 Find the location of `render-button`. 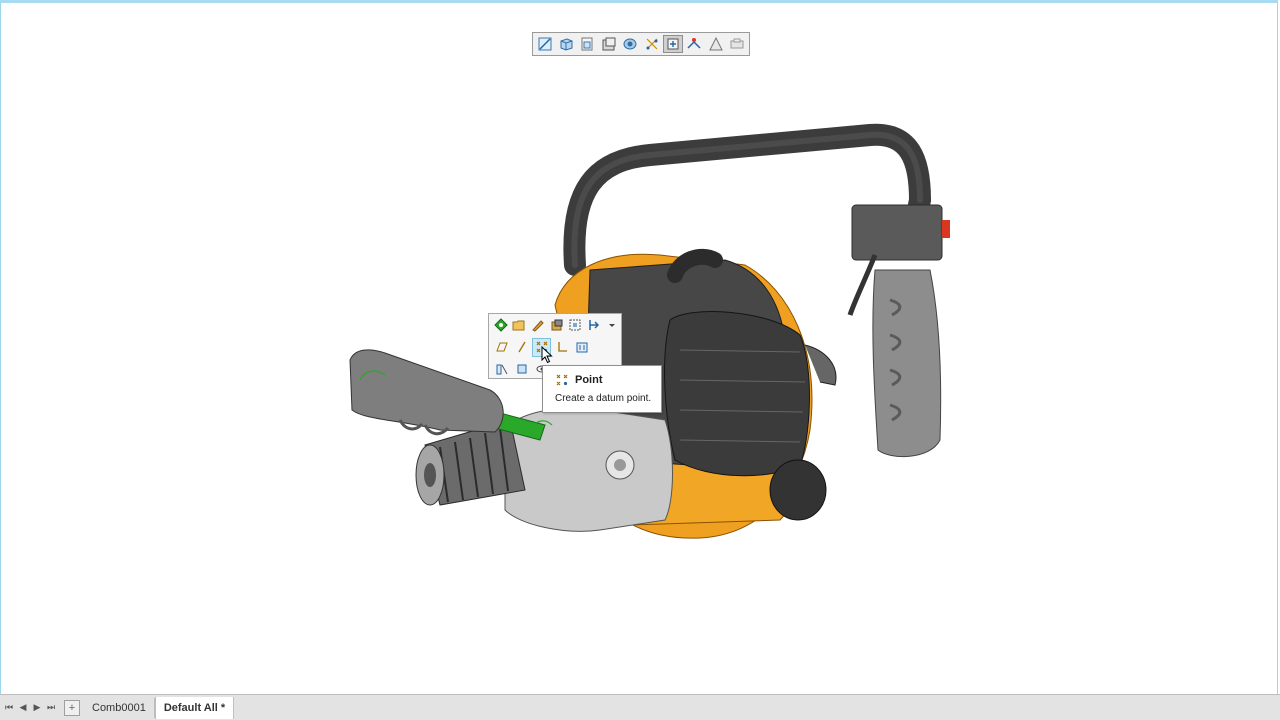

render-button is located at coordinates (737, 44).